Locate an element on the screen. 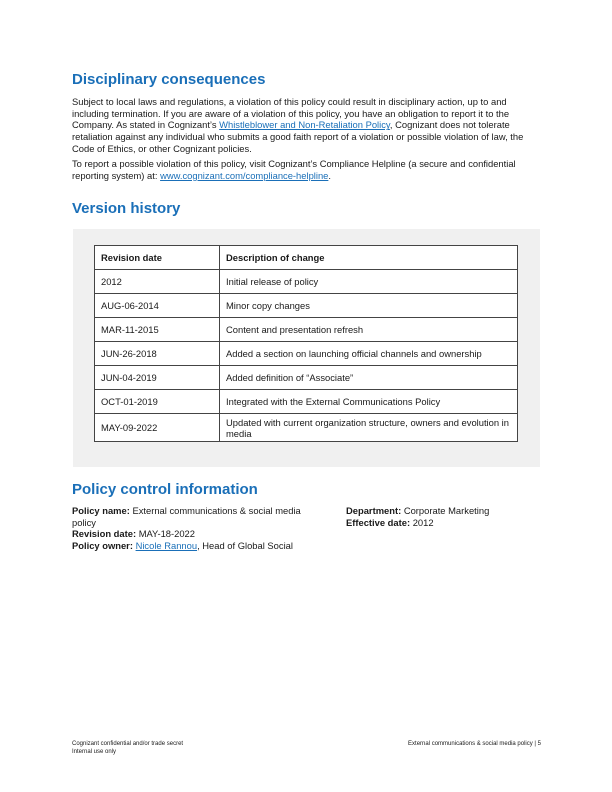  revision-date-label: Revision date: is located at coordinates (104, 534).